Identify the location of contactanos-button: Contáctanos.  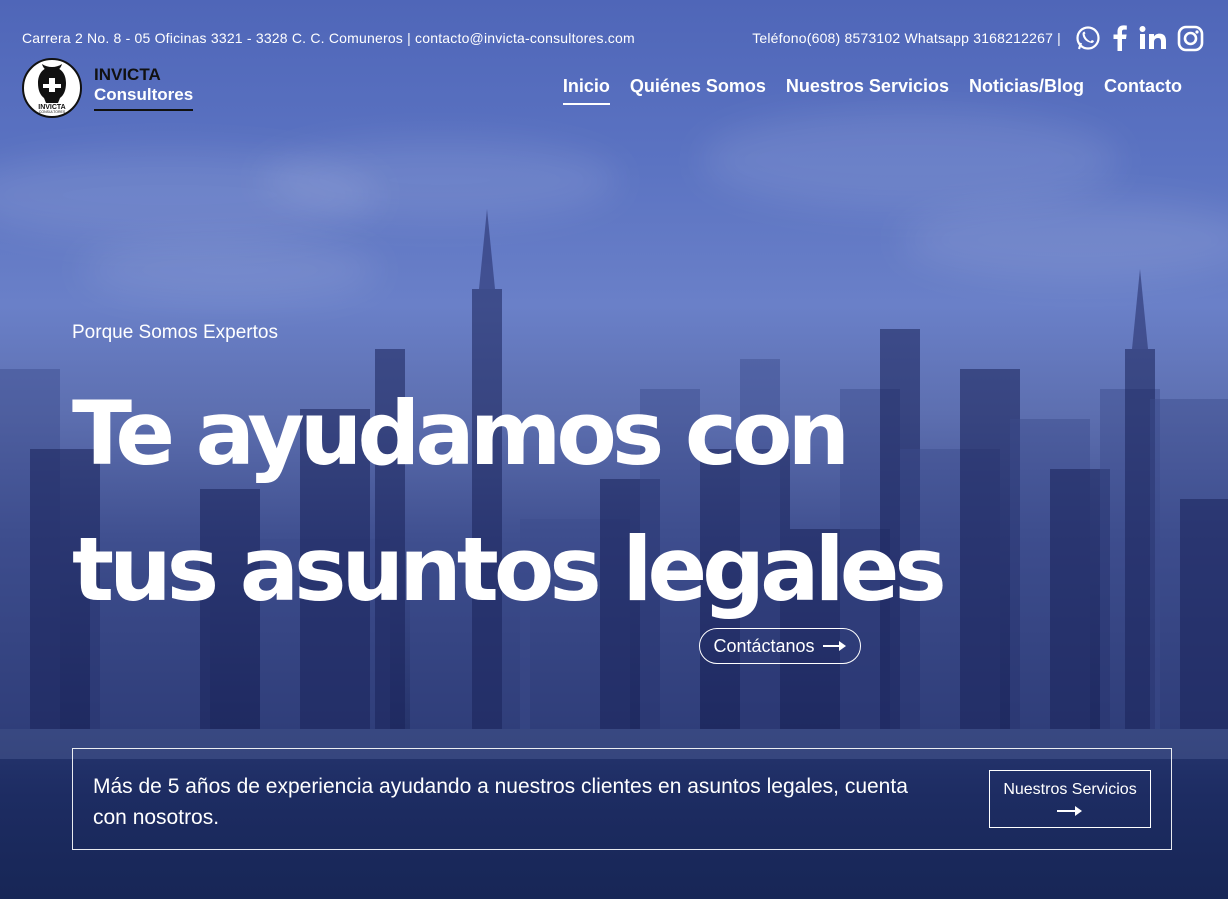
(780, 646).